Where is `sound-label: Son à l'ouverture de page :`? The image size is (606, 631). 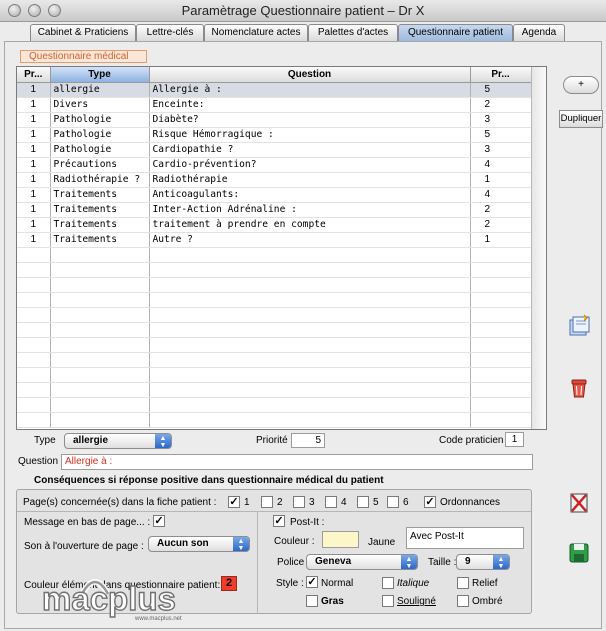 sound-label: Son à l'ouverture de page : is located at coordinates (84, 546).